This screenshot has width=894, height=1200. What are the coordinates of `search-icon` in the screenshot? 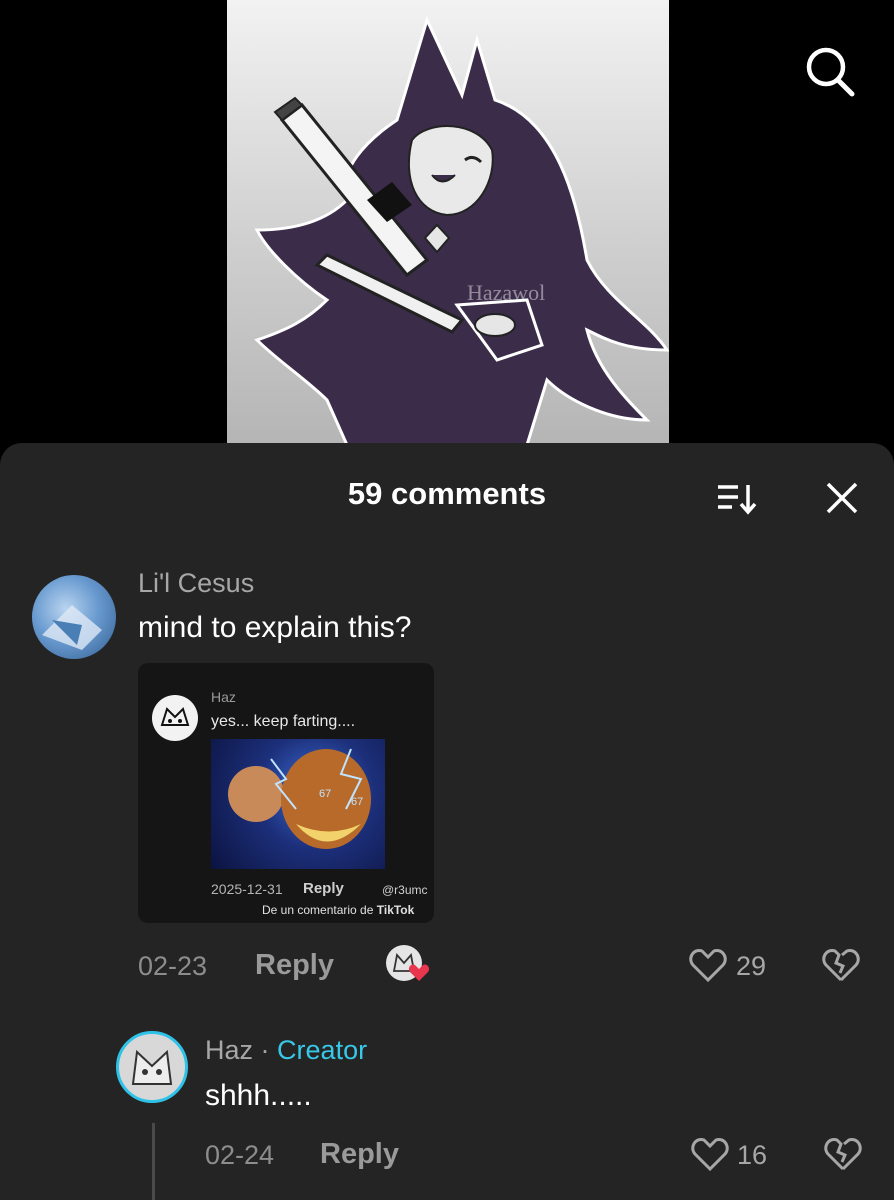 It's located at (830, 72).